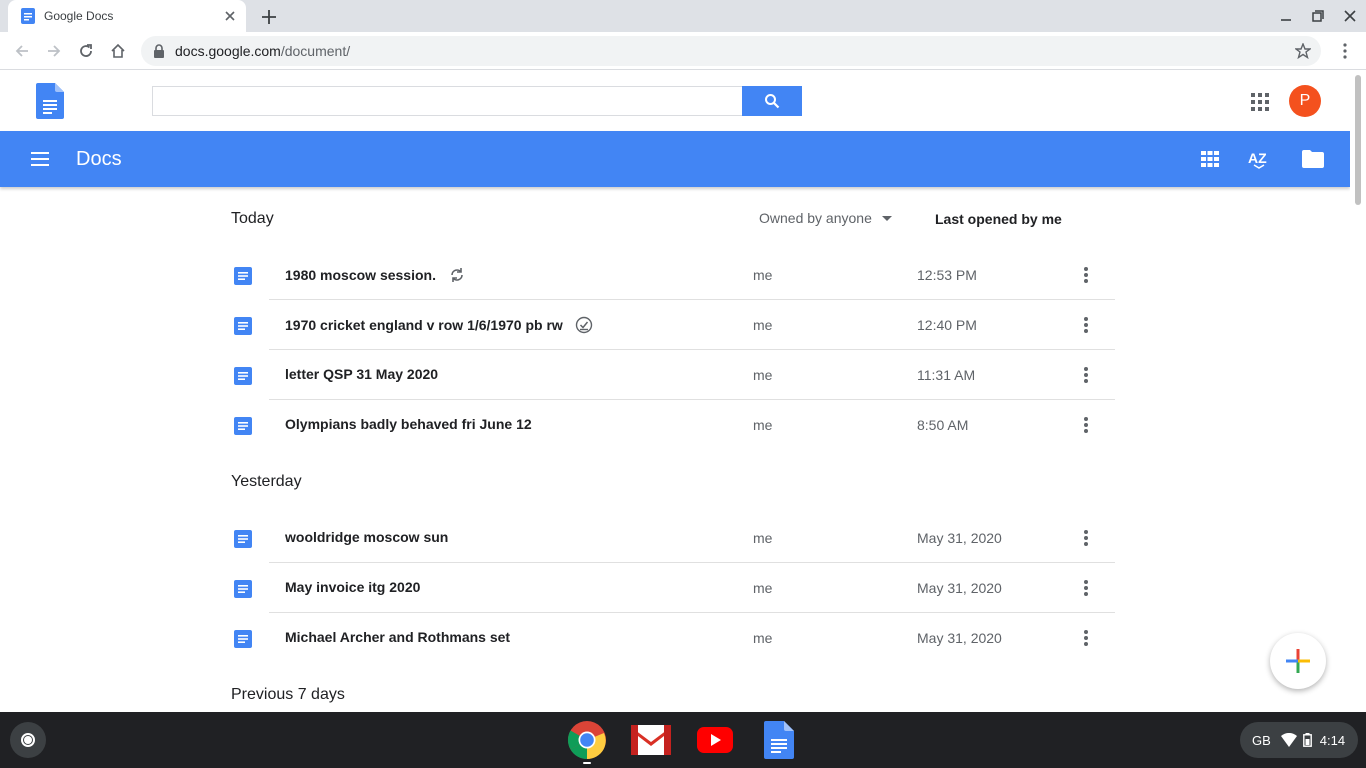 This screenshot has height=768, width=1366. I want to click on offline-check-icon, so click(584, 325).